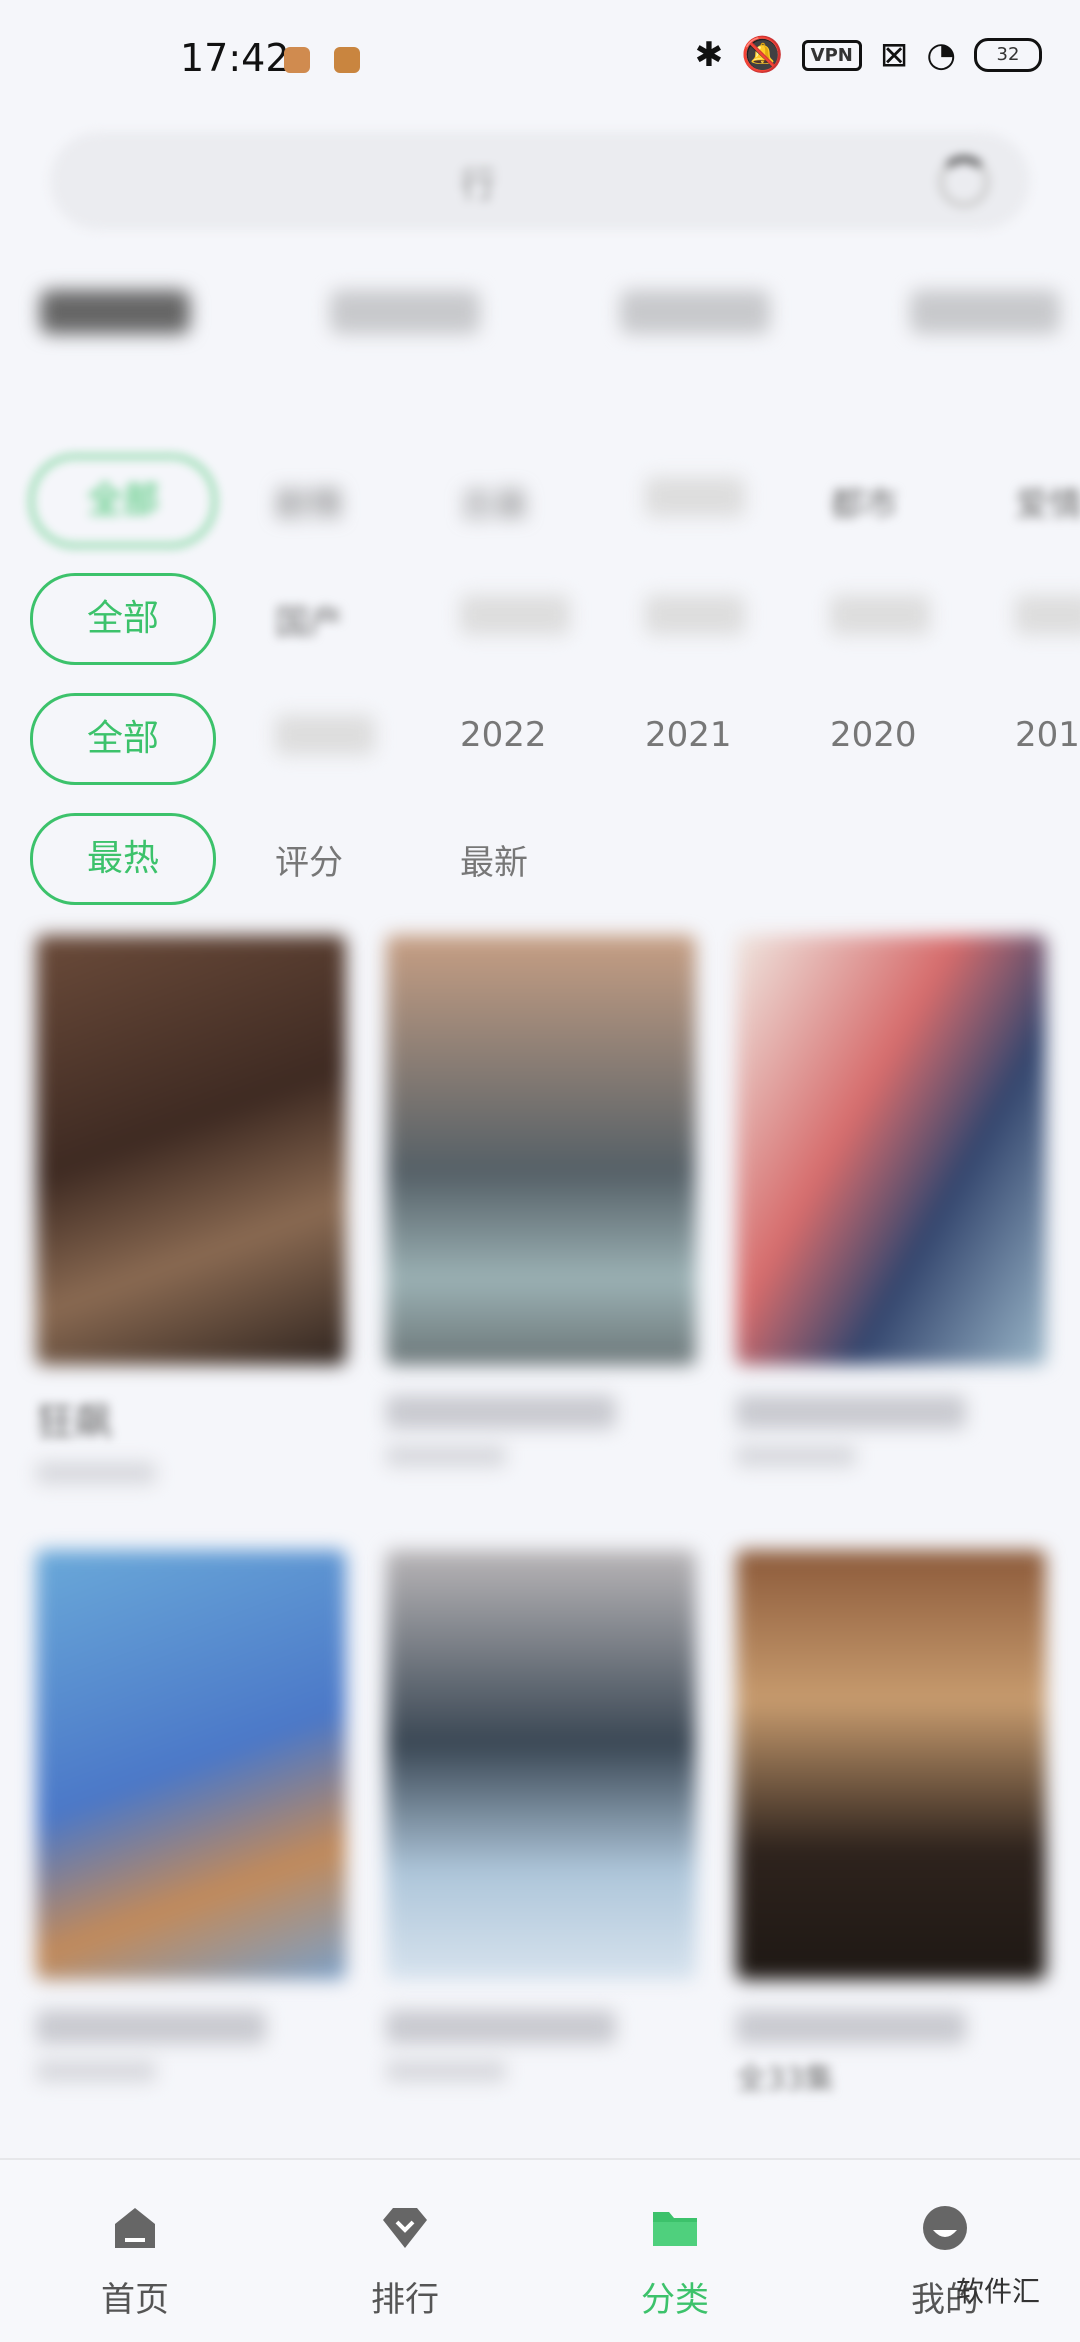  Describe the element at coordinates (945, 2228) in the screenshot. I see `profile-icon` at that location.